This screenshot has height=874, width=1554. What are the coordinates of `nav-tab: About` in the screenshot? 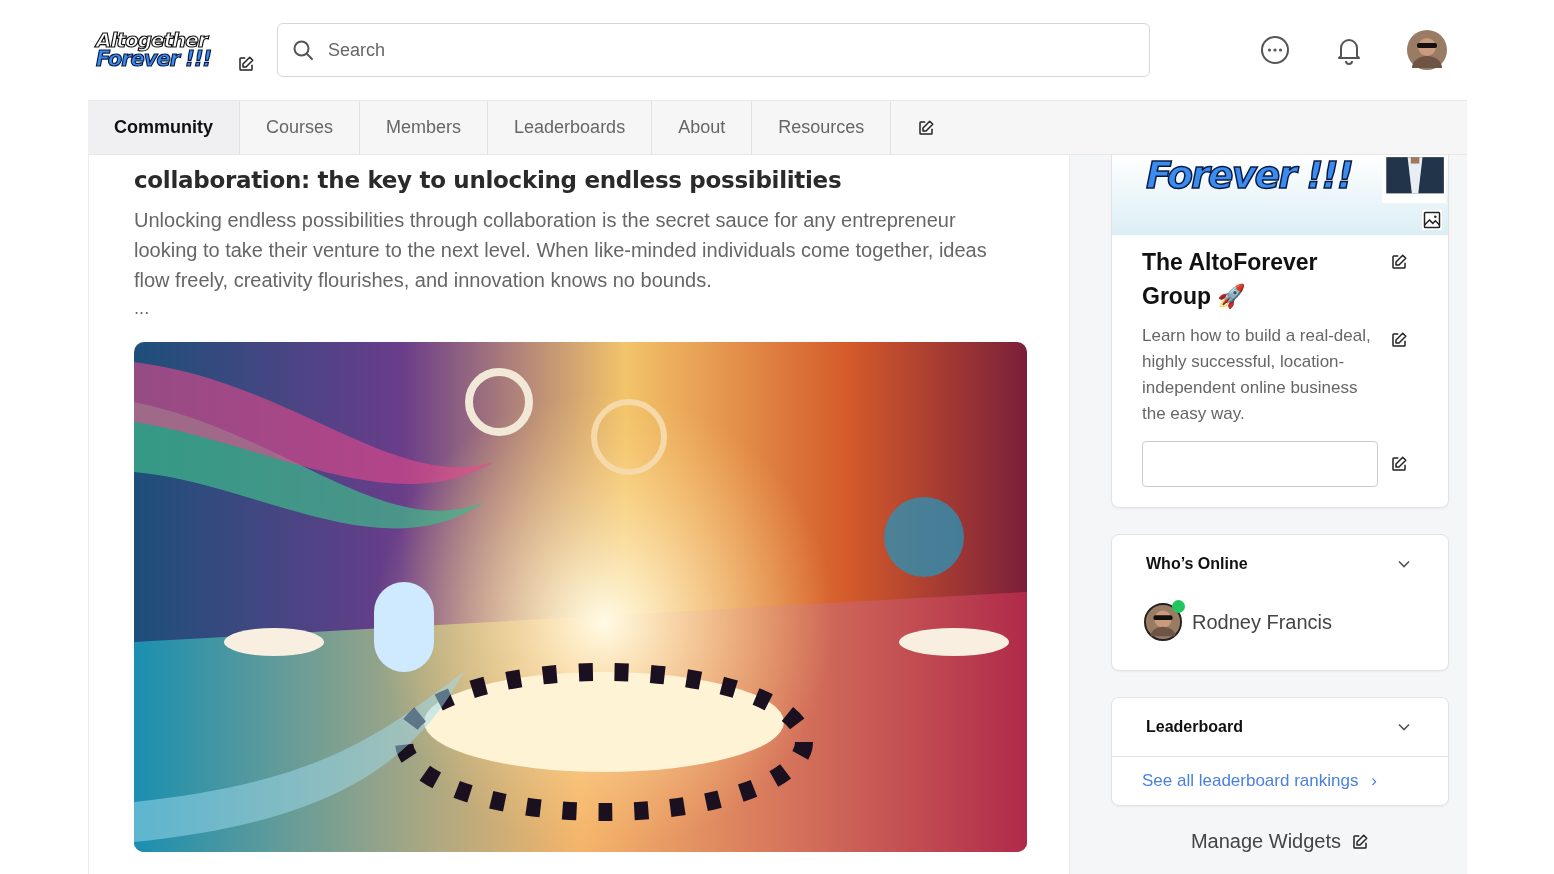 It's located at (702, 127).